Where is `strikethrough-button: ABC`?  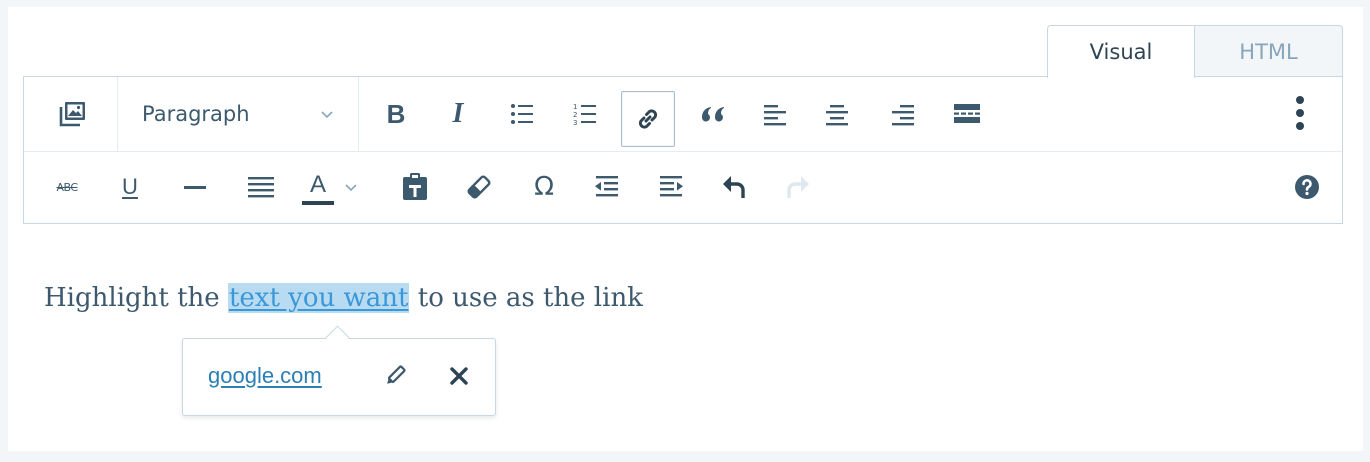
strikethrough-button: ABC is located at coordinates (67, 187).